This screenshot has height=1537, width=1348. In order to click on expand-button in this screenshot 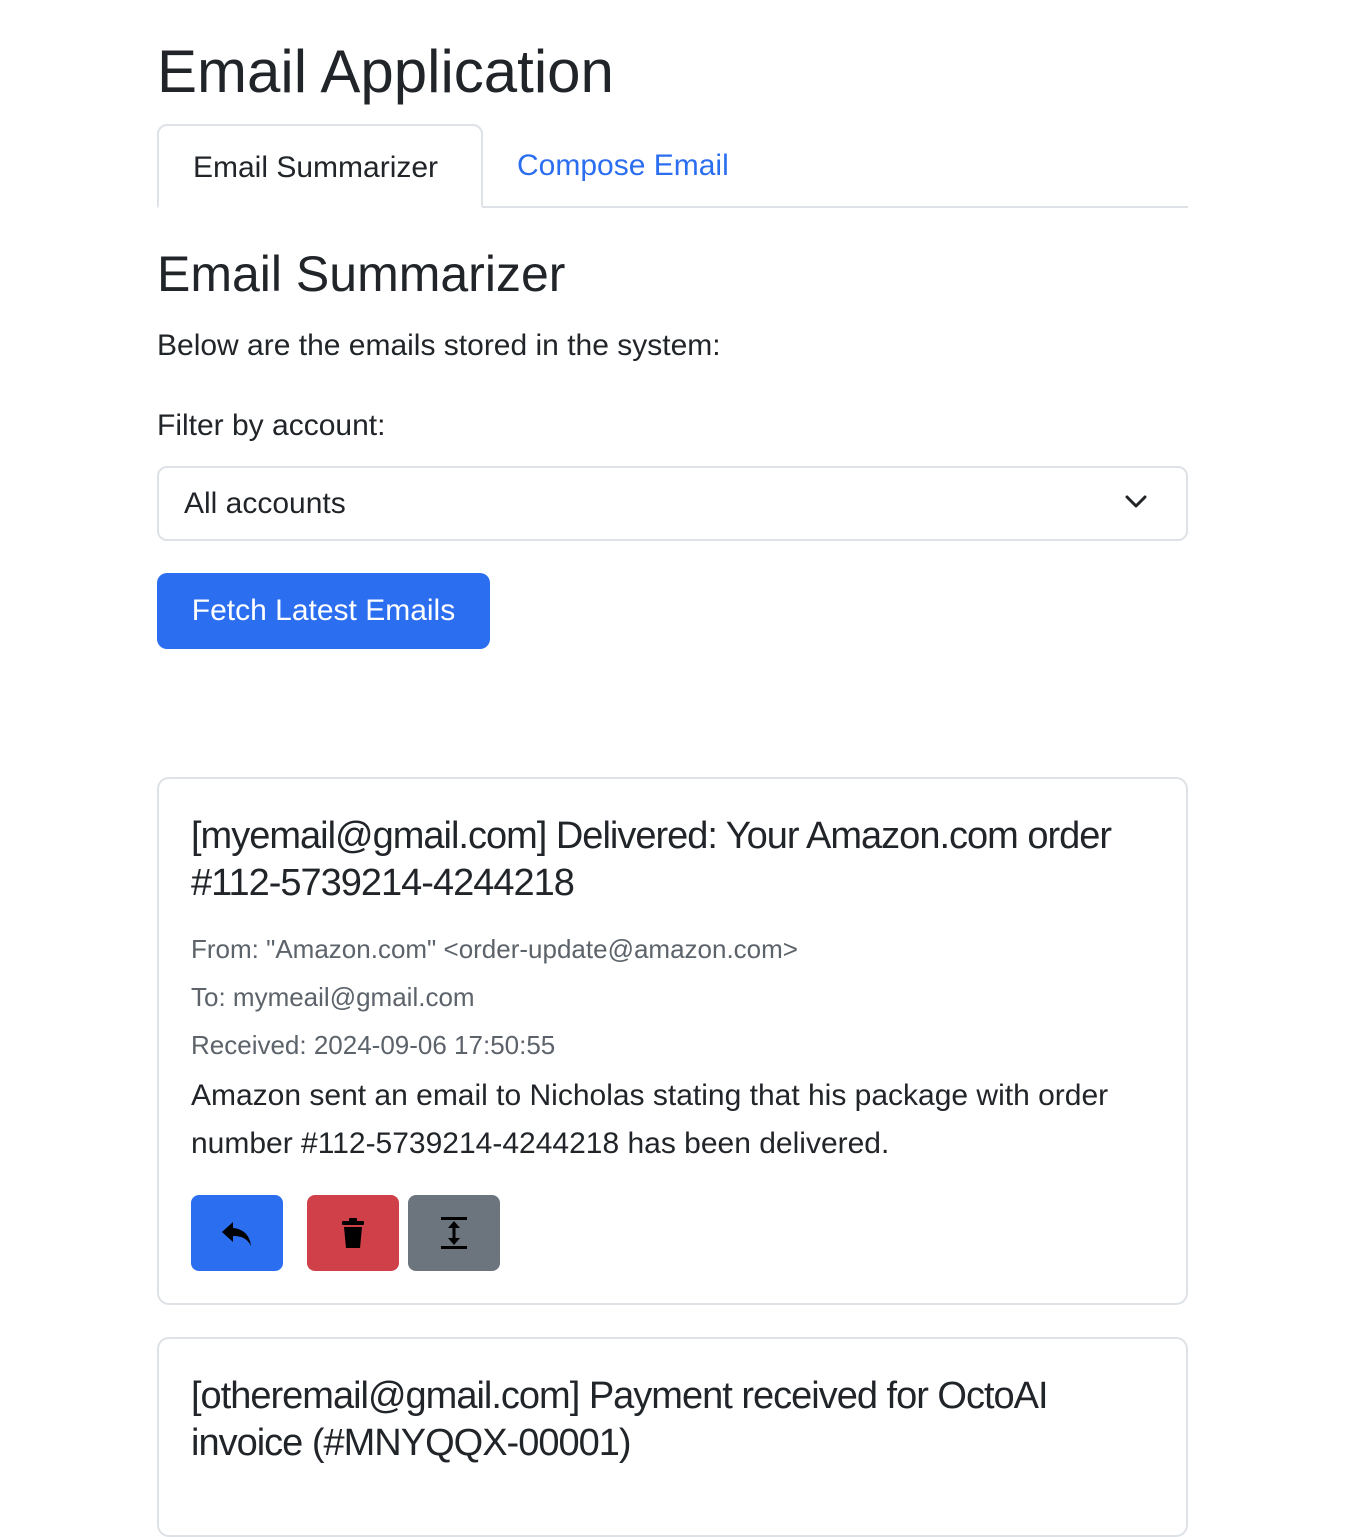, I will do `click(454, 1233)`.